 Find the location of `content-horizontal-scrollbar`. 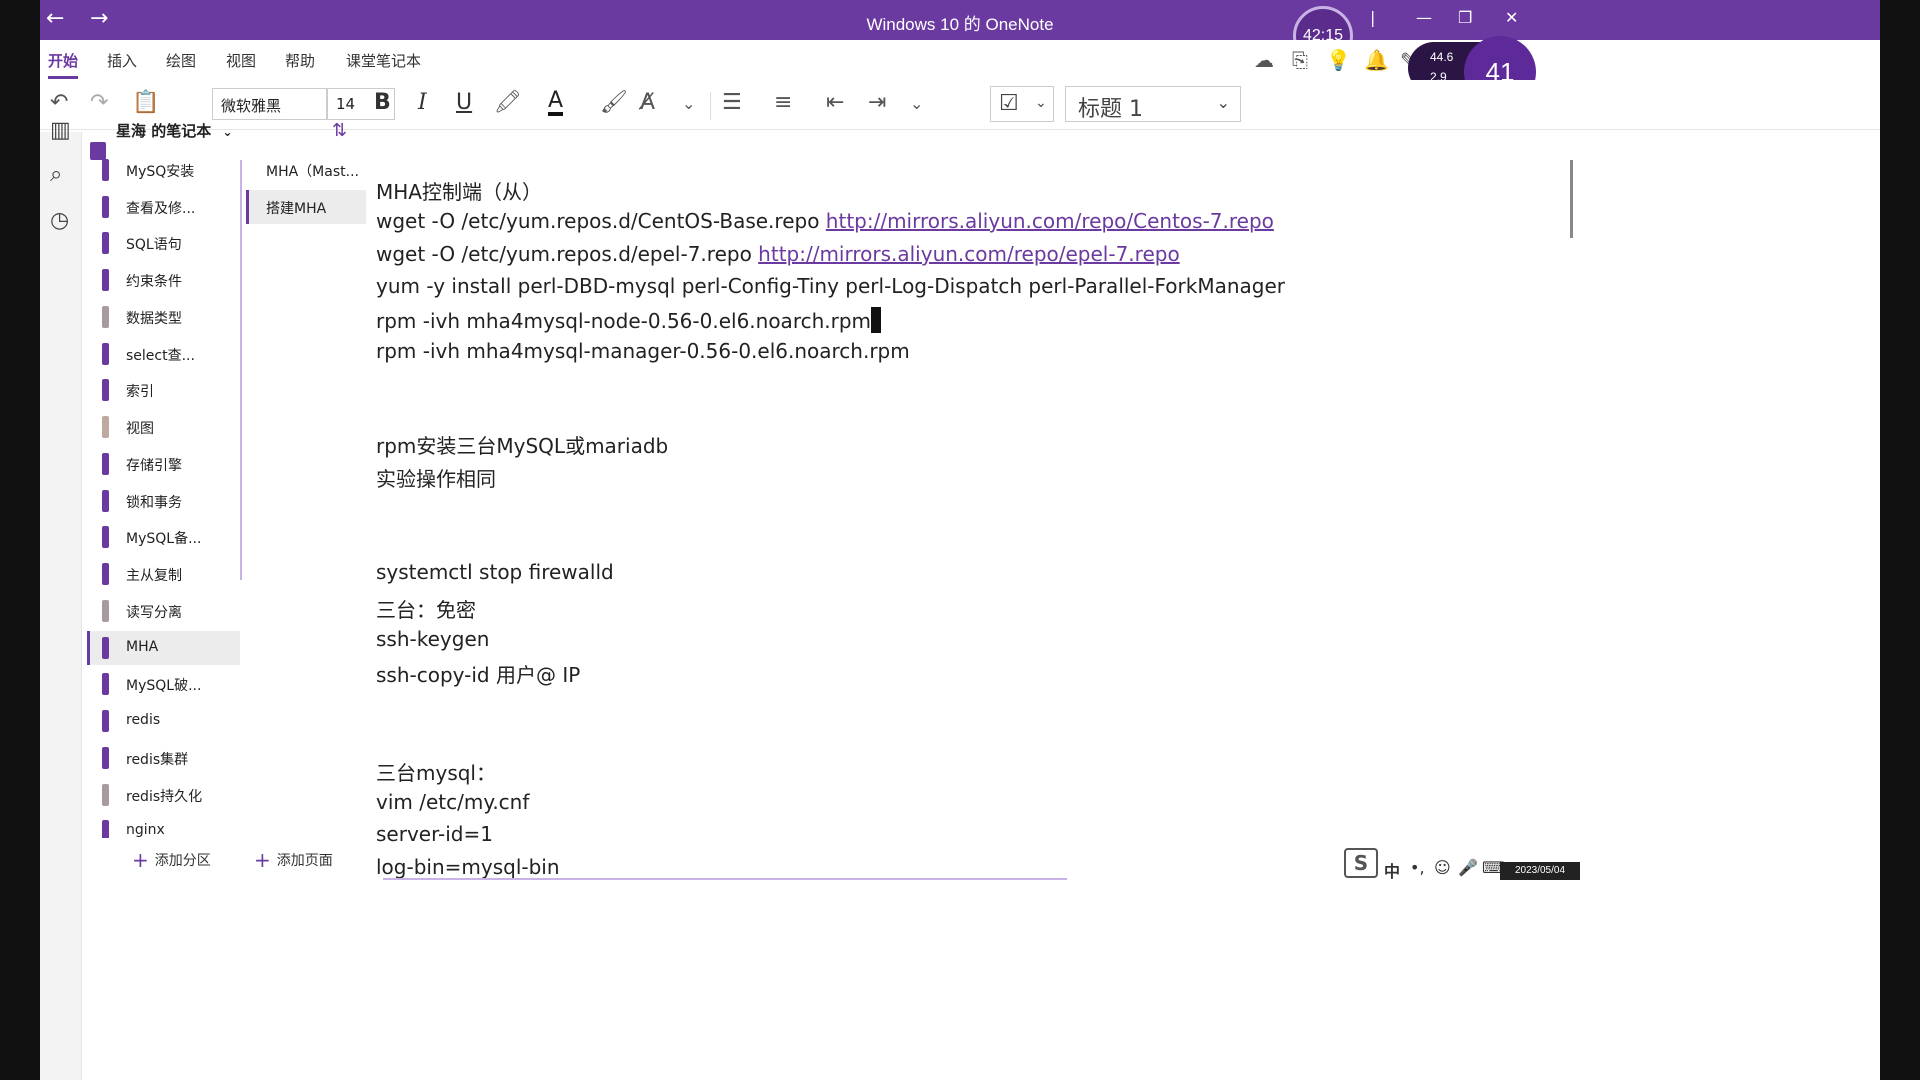

content-horizontal-scrollbar is located at coordinates (725, 879).